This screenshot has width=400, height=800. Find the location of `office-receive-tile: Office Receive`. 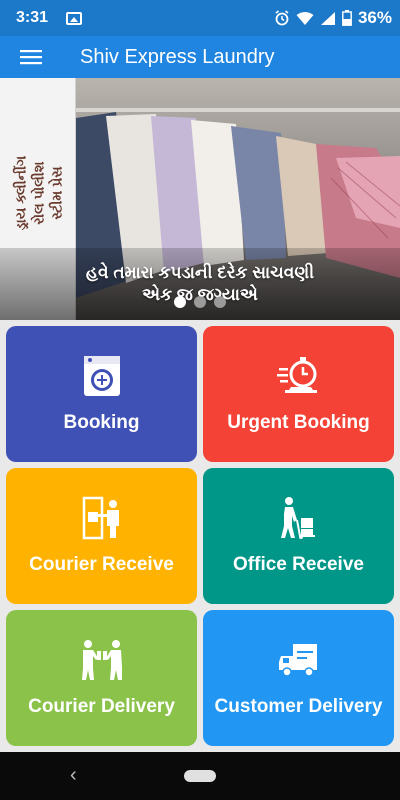

office-receive-tile: Office Receive is located at coordinates (298, 536).